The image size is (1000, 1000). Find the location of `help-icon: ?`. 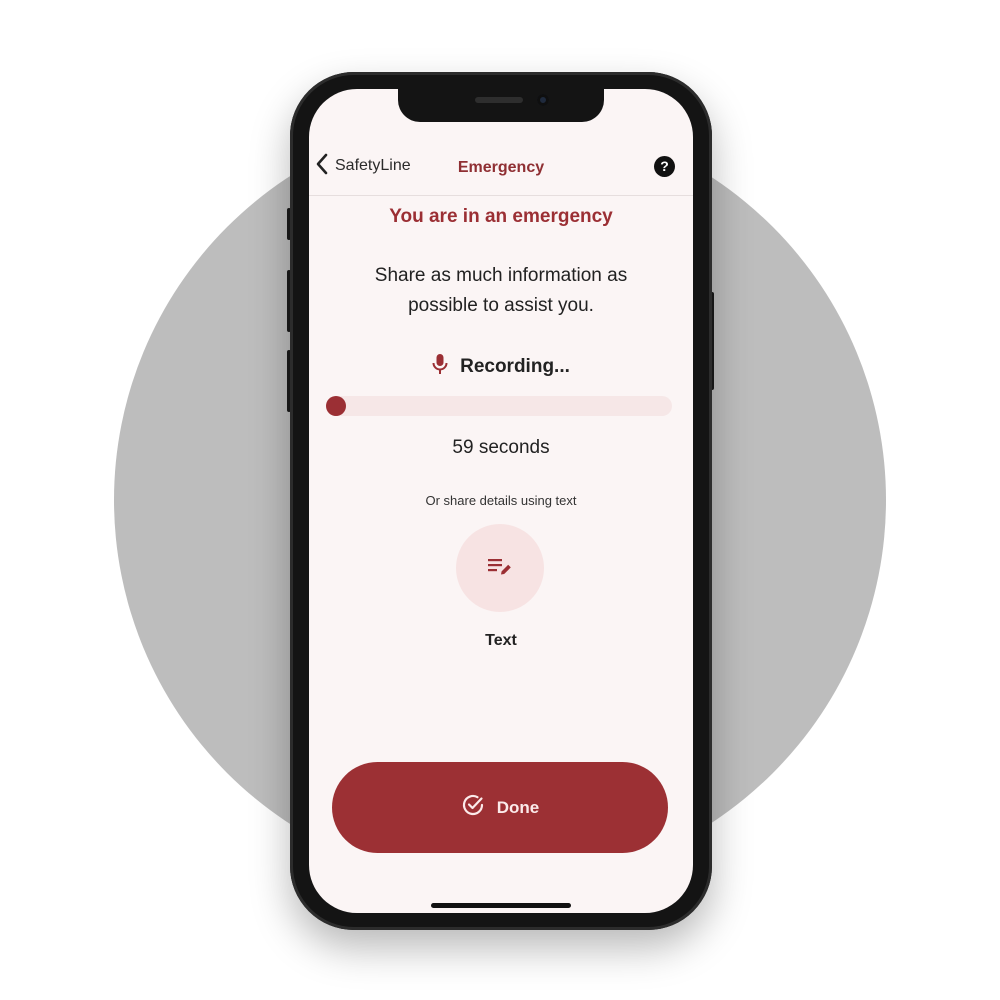

help-icon: ? is located at coordinates (664, 166).